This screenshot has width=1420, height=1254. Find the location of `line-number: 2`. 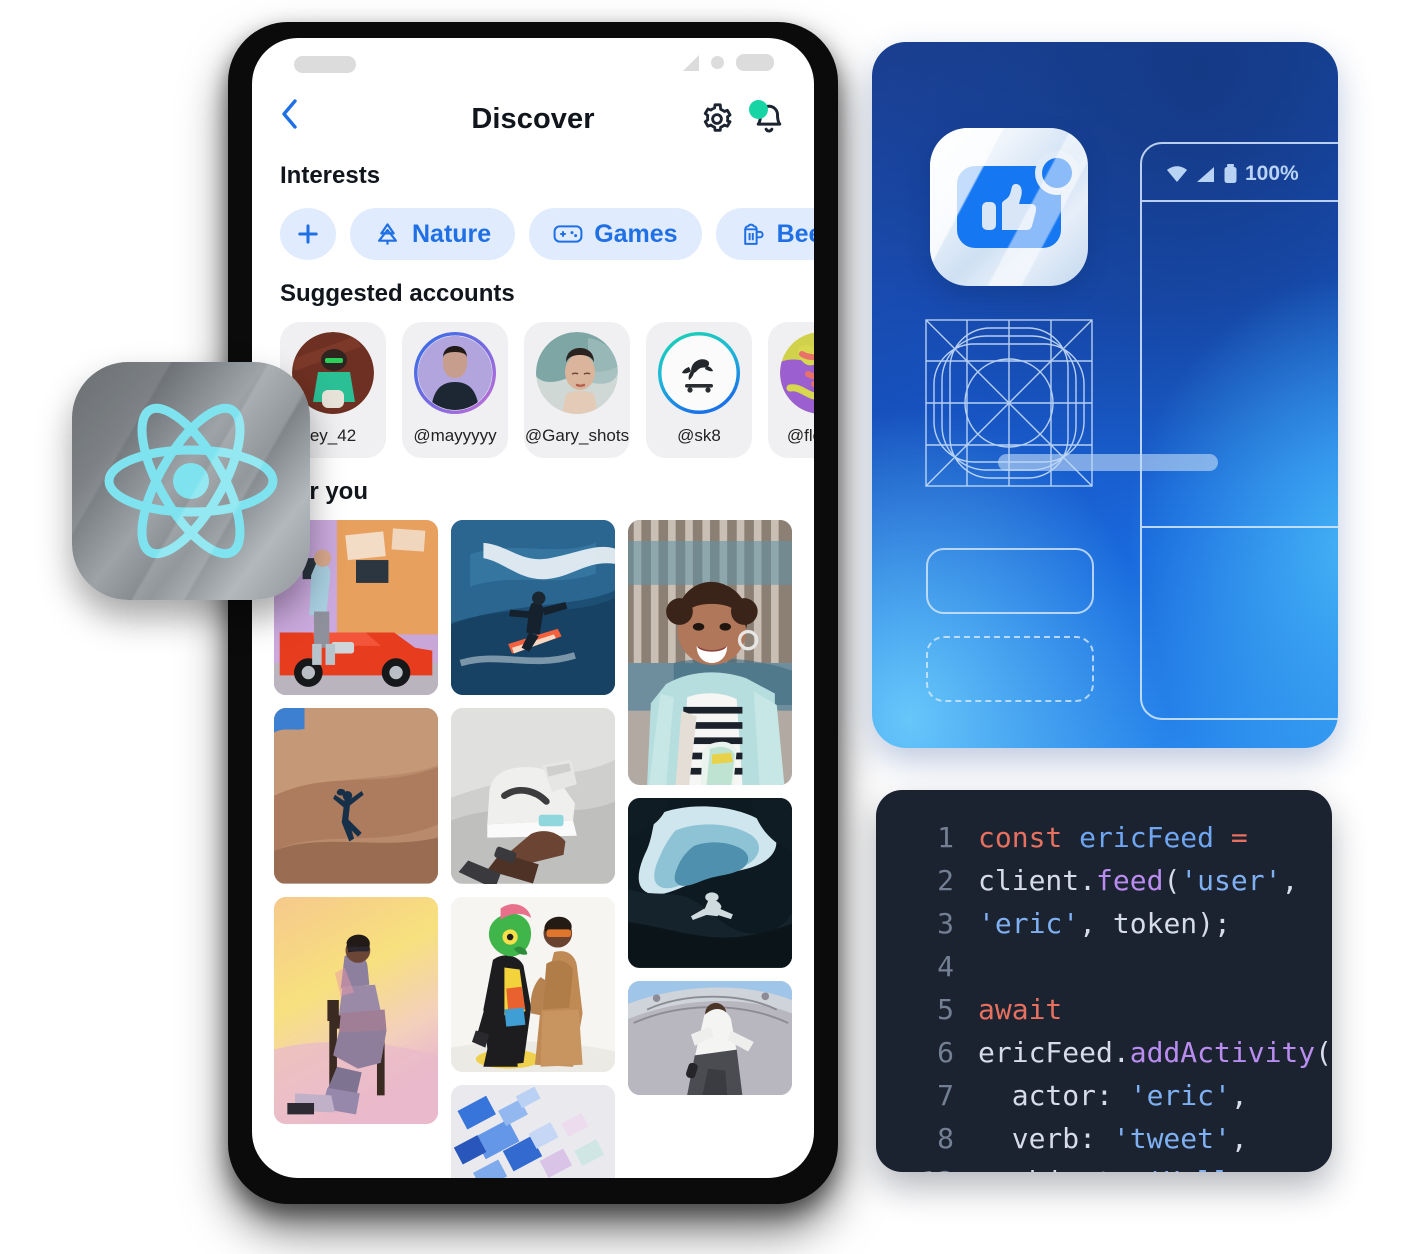

line-number: 2 is located at coordinates (945, 880).